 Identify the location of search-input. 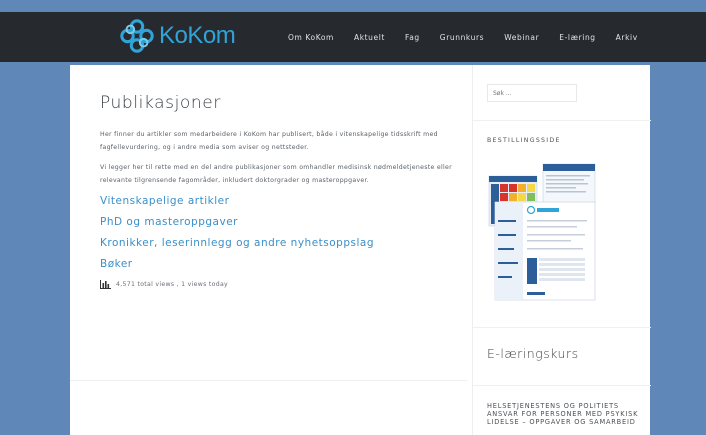
(532, 93).